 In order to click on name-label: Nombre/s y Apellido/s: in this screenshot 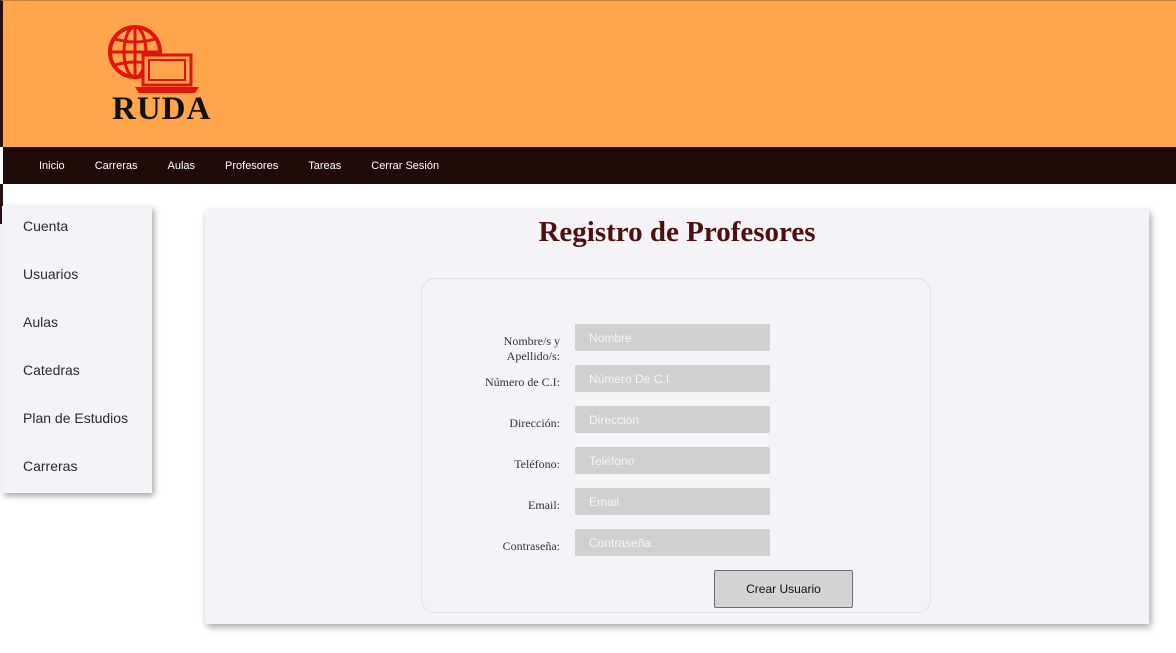, I will do `click(531, 348)`.